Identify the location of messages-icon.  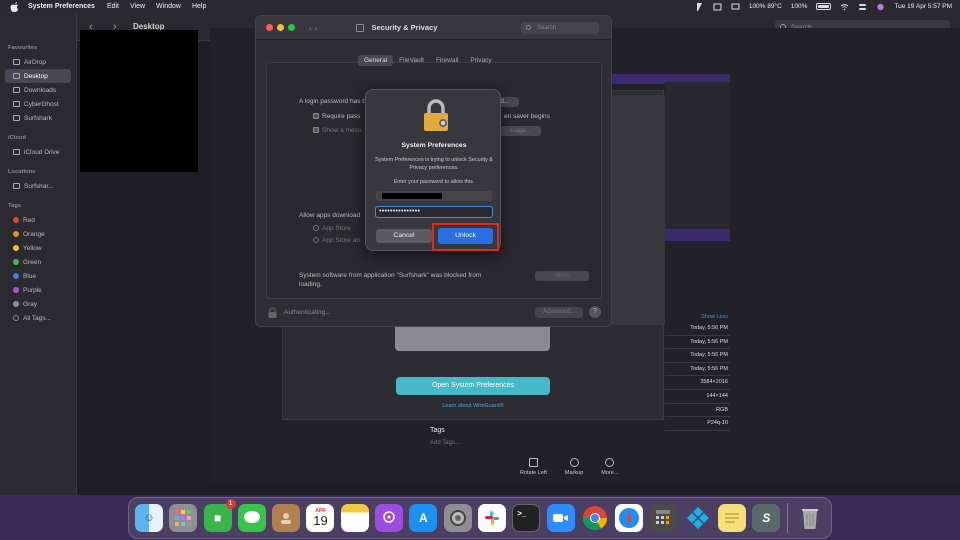
(251, 518).